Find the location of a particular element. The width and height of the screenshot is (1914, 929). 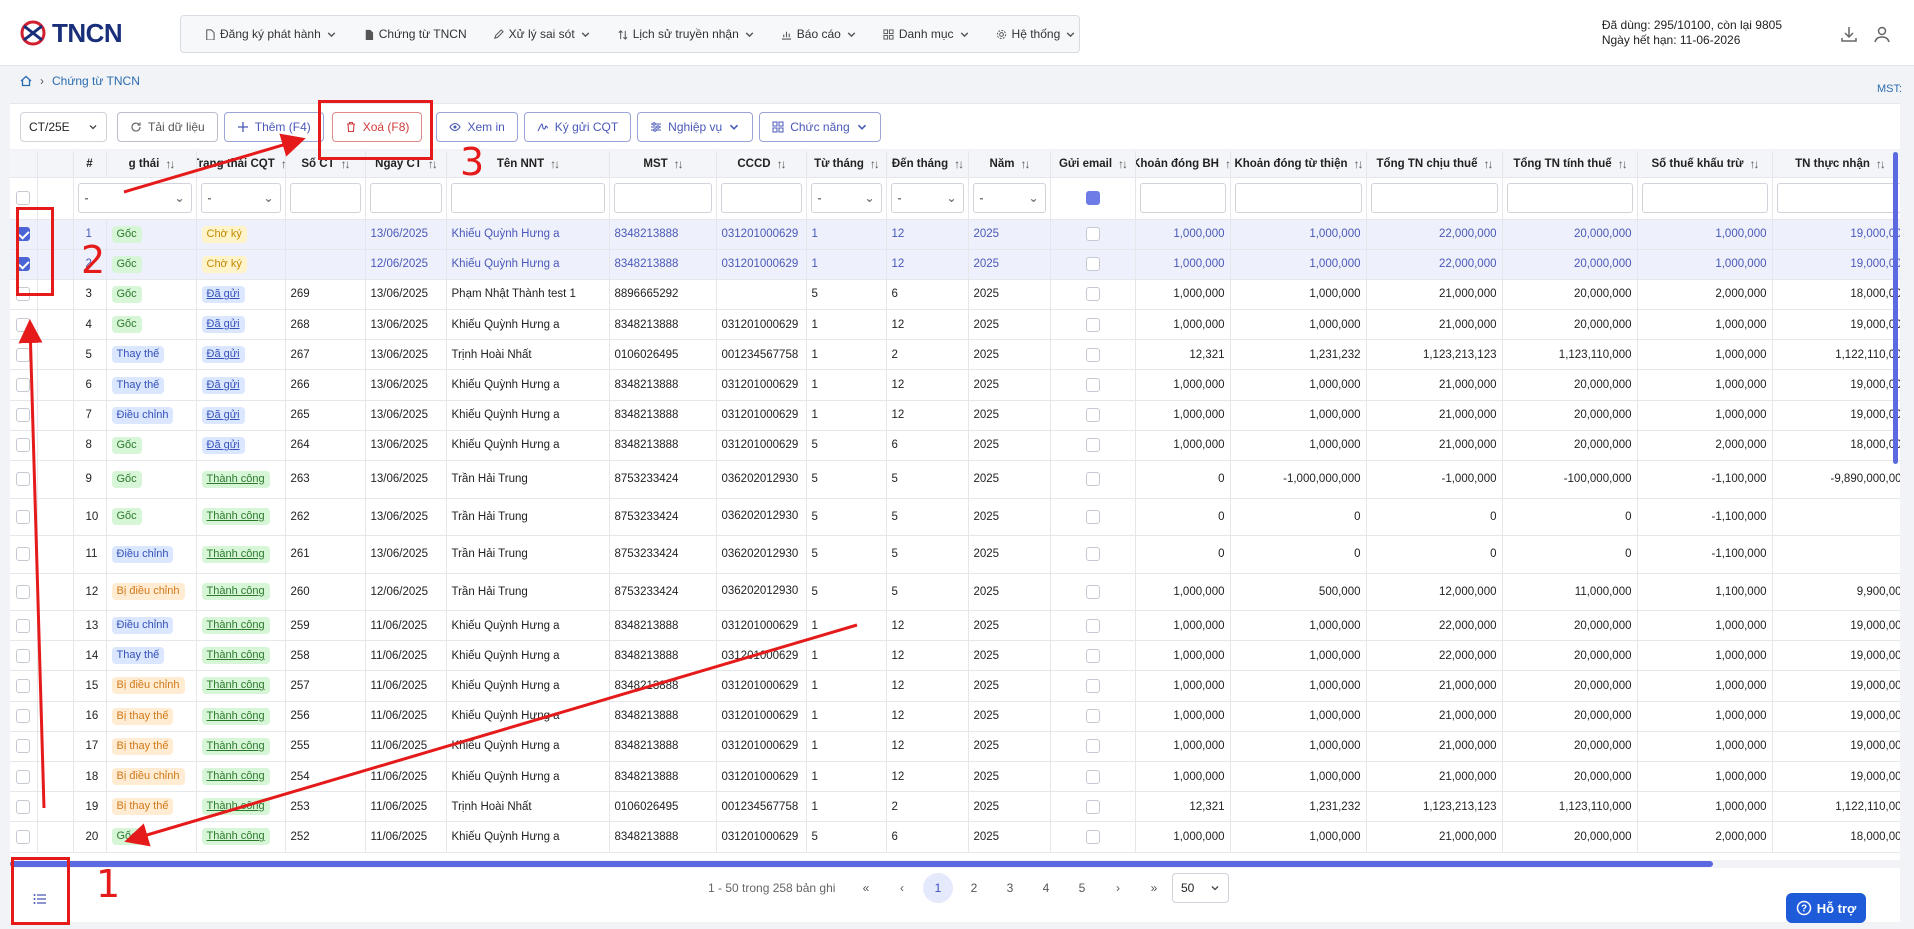

sign-send-button: Ký gửi CQT is located at coordinates (577, 126).